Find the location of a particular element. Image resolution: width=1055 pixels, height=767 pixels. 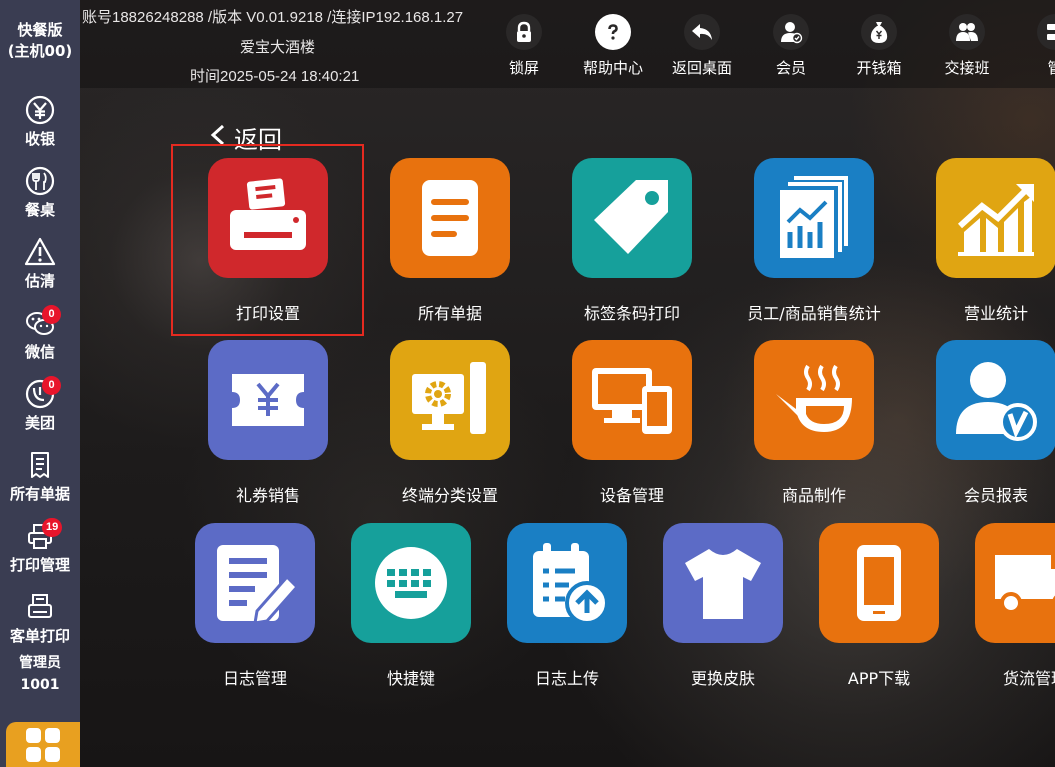

tile-coupon-sales: 礼券销售 is located at coordinates (268, 422).